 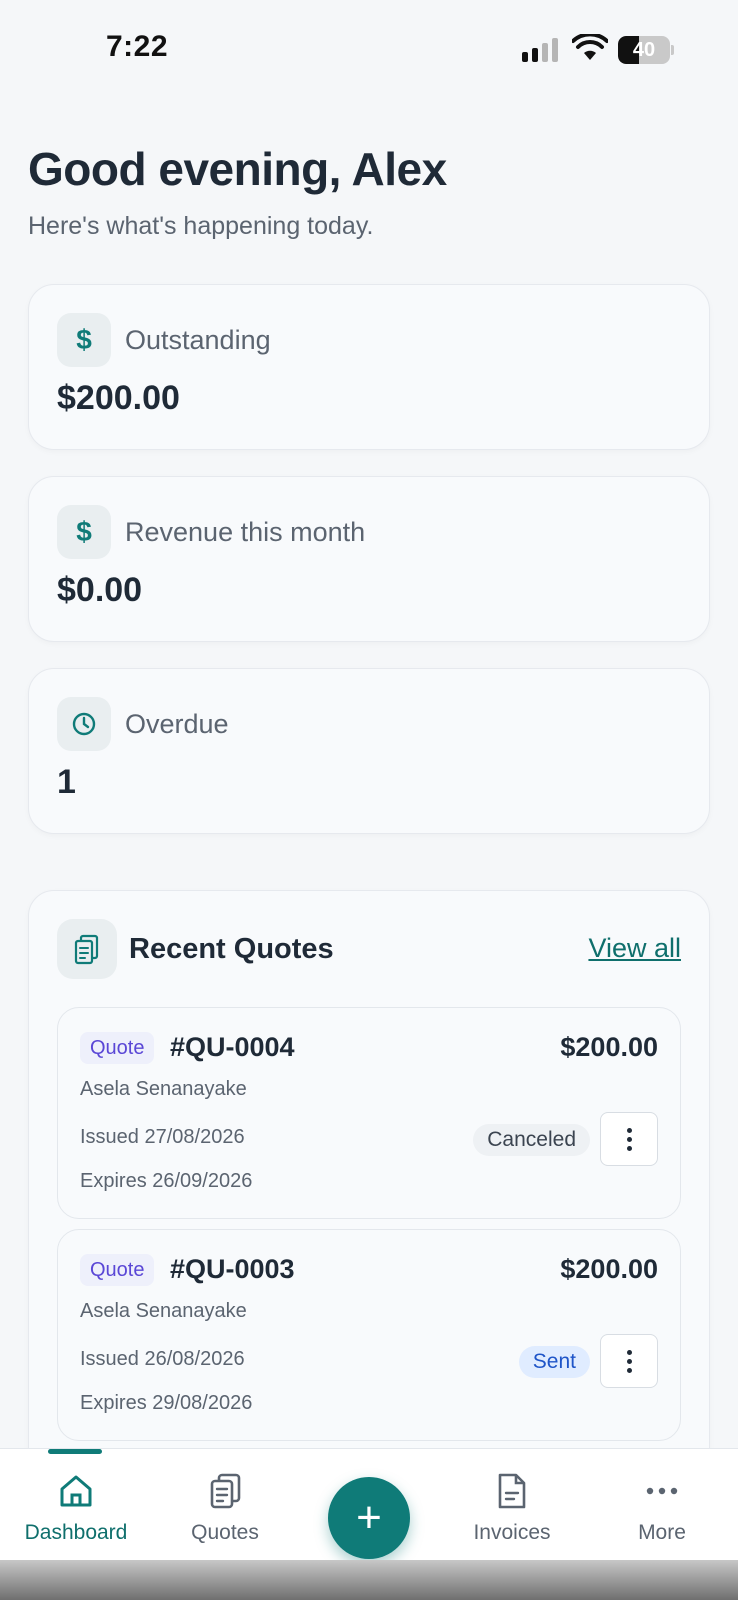 I want to click on status-badge: Sent, so click(x=554, y=1362).